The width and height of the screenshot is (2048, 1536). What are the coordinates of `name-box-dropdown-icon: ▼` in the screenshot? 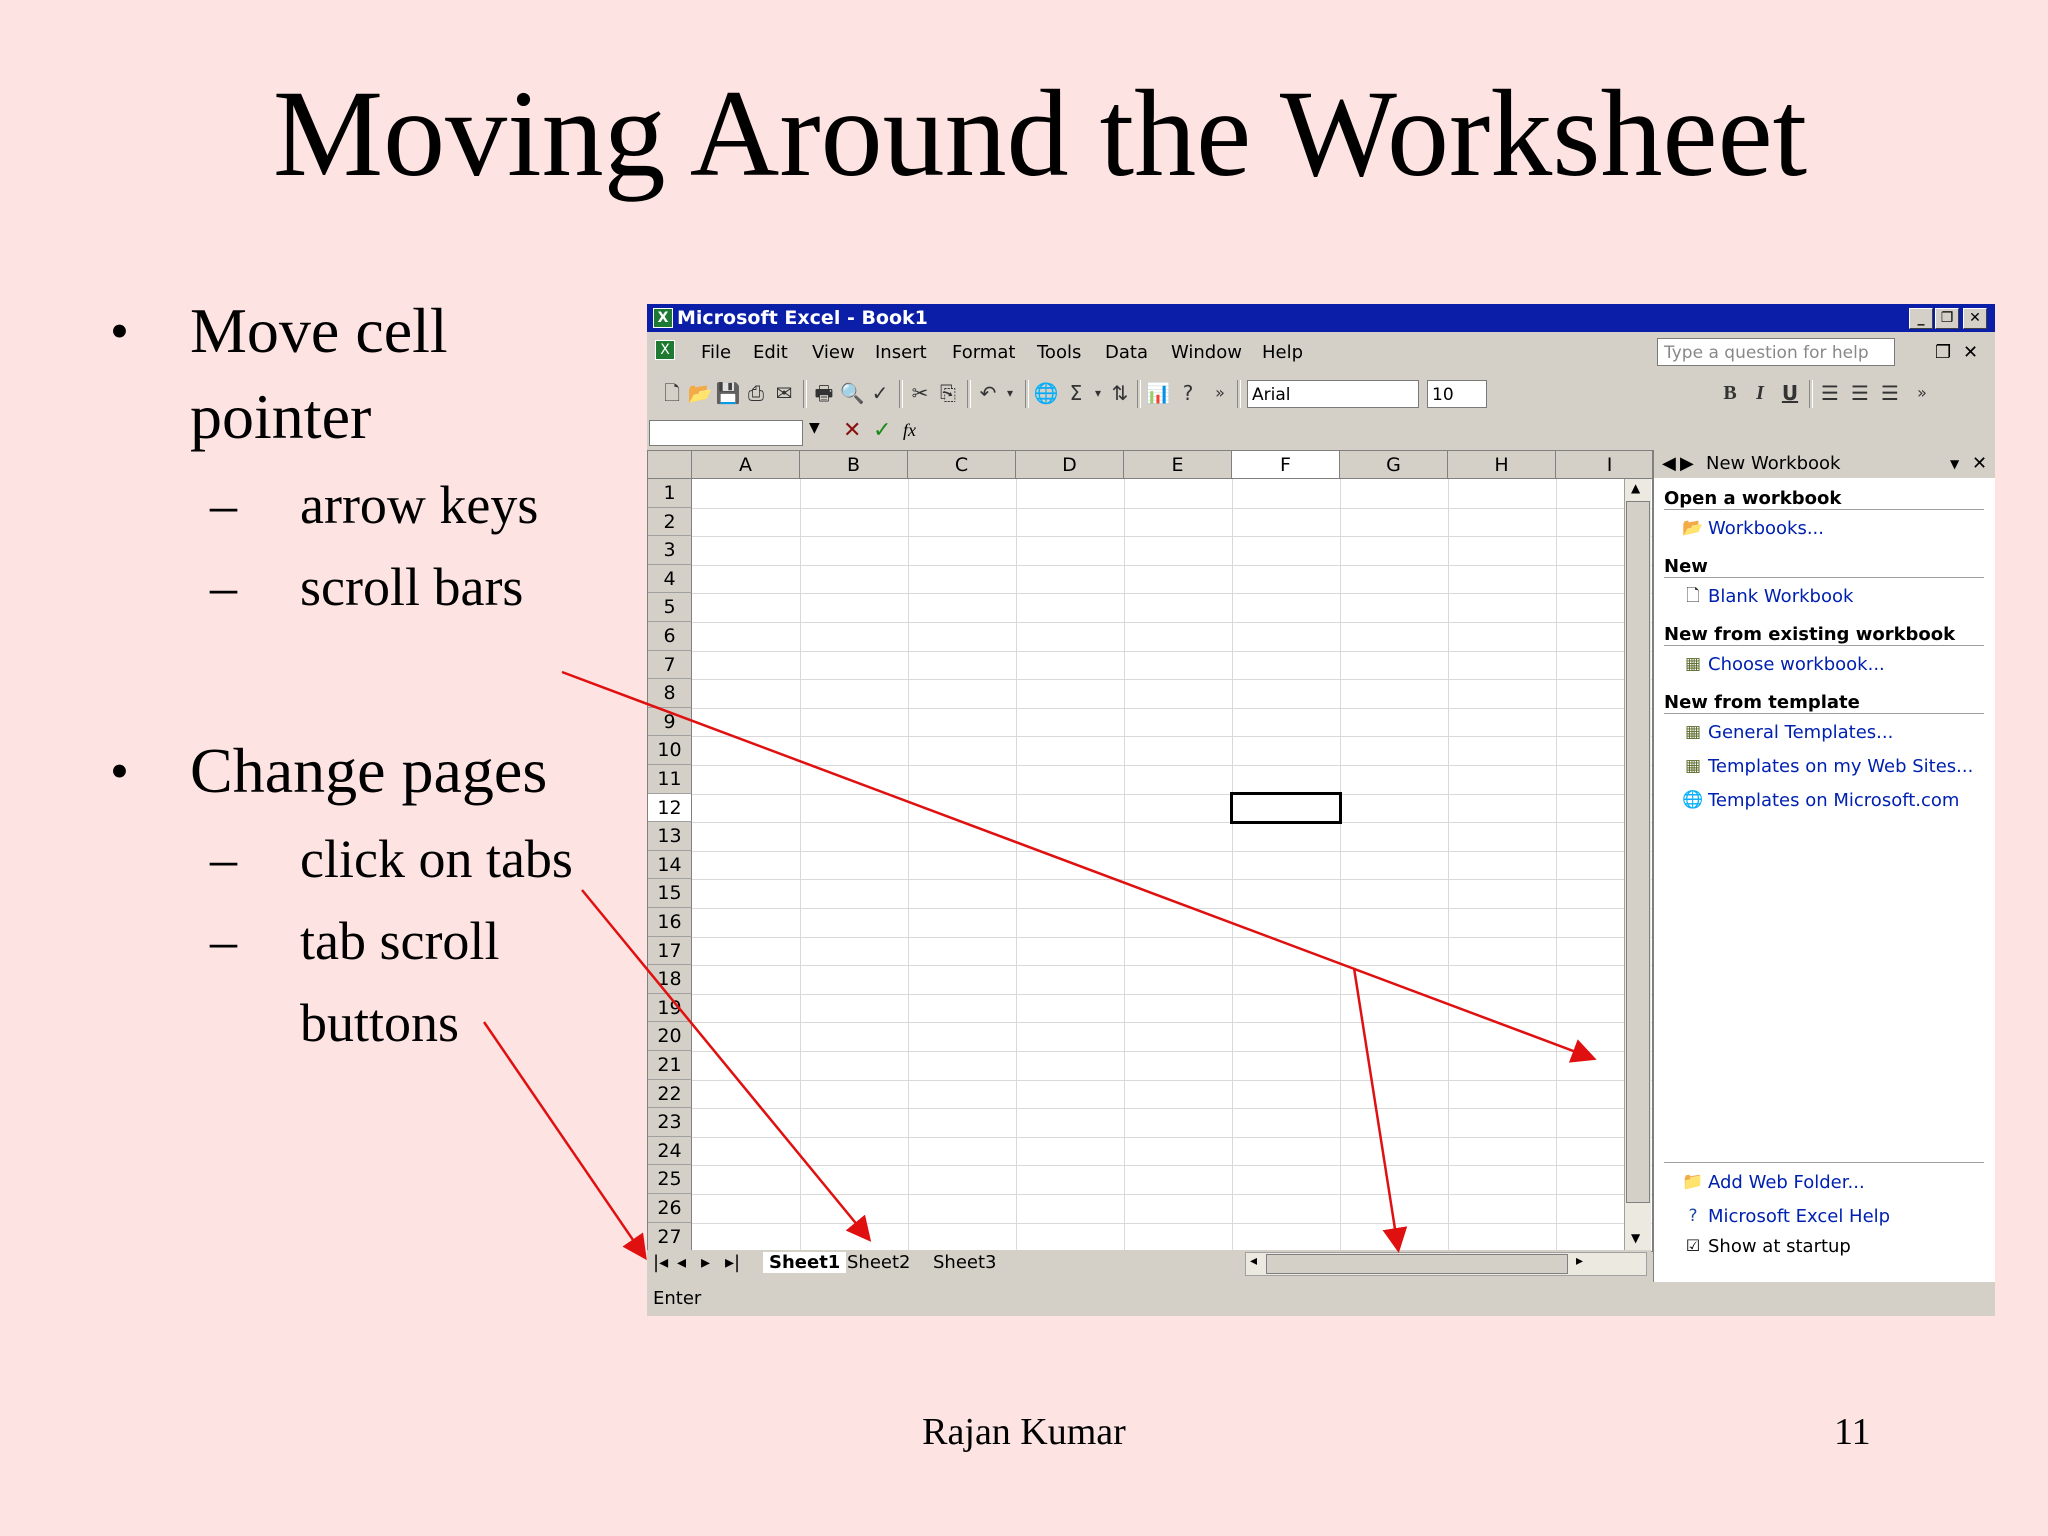 It's located at (814, 428).